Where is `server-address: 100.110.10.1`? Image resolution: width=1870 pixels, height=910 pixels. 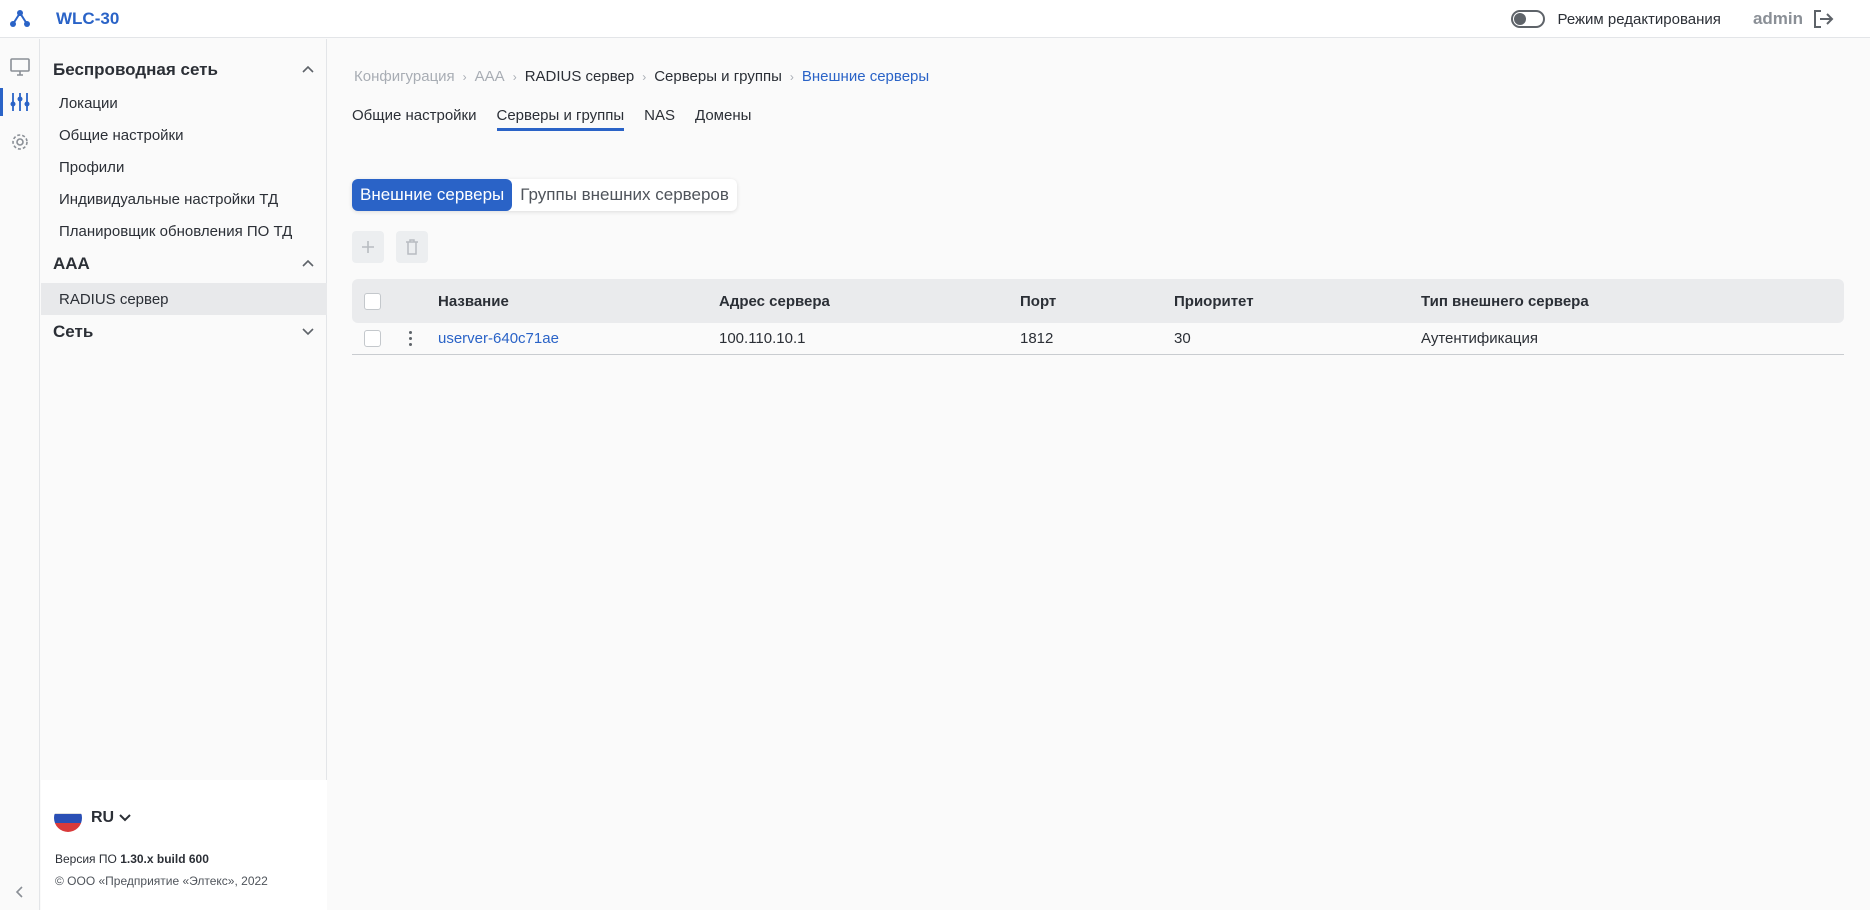 server-address: 100.110.10.1 is located at coordinates (762, 338).